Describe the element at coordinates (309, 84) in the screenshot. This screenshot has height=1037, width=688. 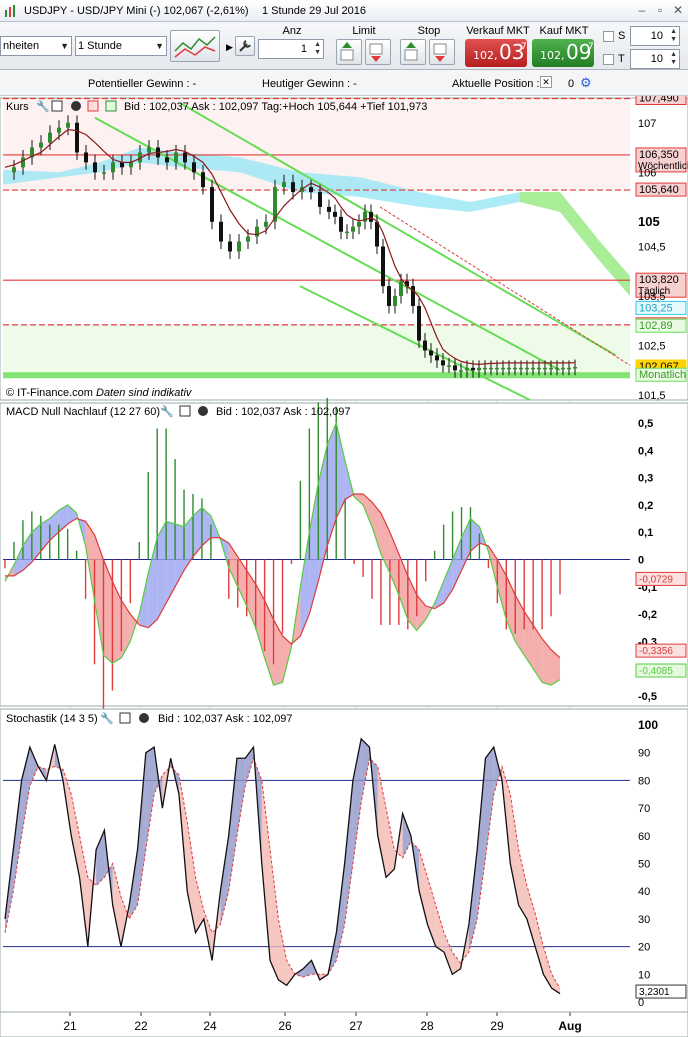
I see `today-profit: Heutiger Gewinn : -` at that location.